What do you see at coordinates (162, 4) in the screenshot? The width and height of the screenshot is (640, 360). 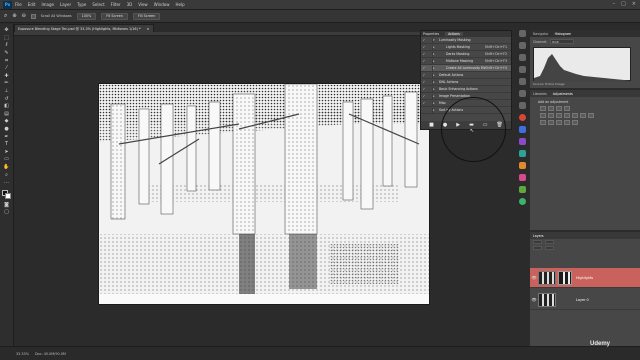 I see `menu-window: Window` at bounding box center [162, 4].